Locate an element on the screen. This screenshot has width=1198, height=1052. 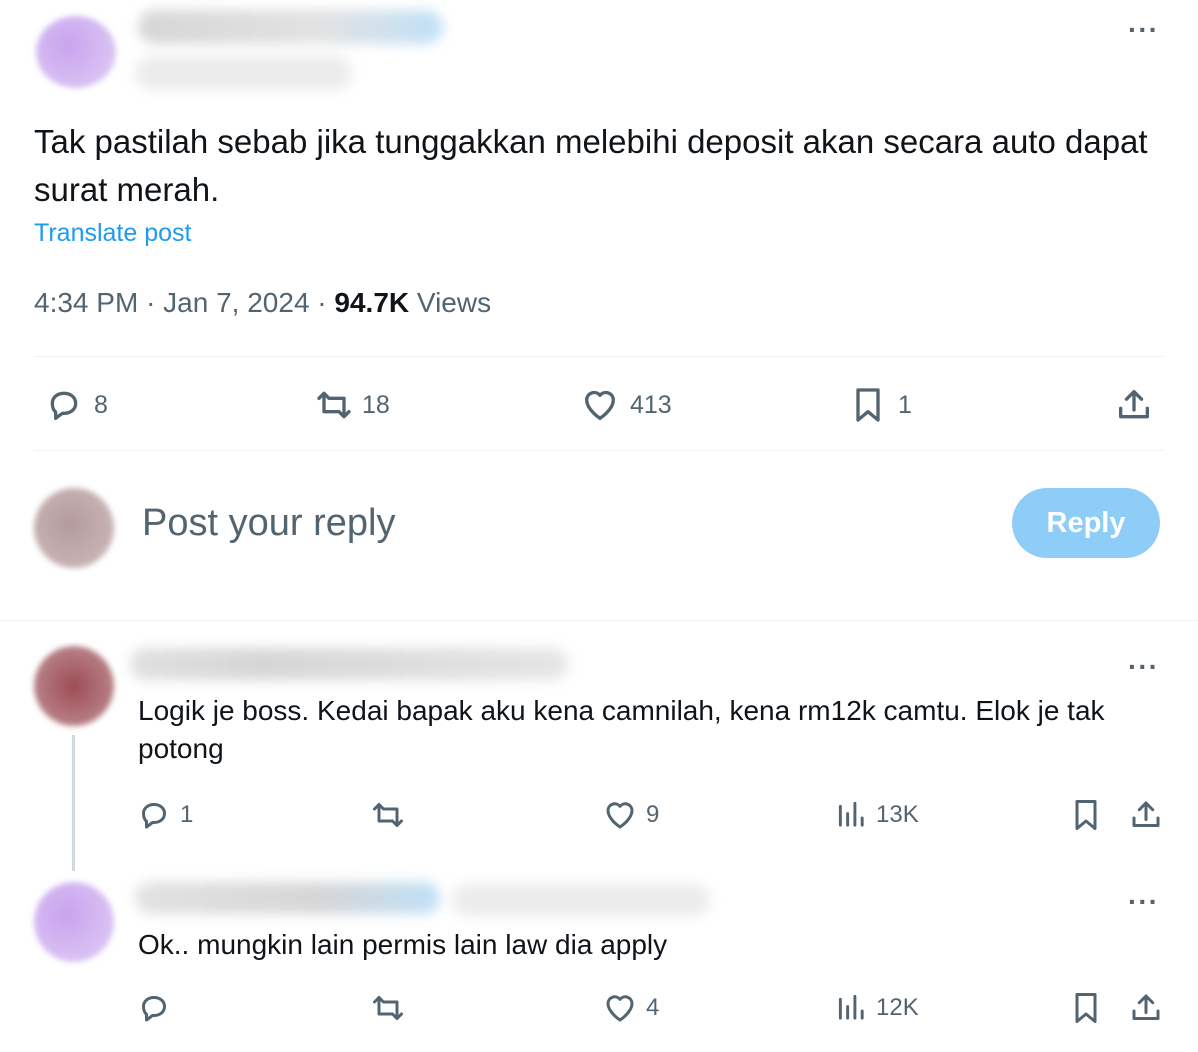
reply2-like-count: 4 is located at coordinates (653, 1007).